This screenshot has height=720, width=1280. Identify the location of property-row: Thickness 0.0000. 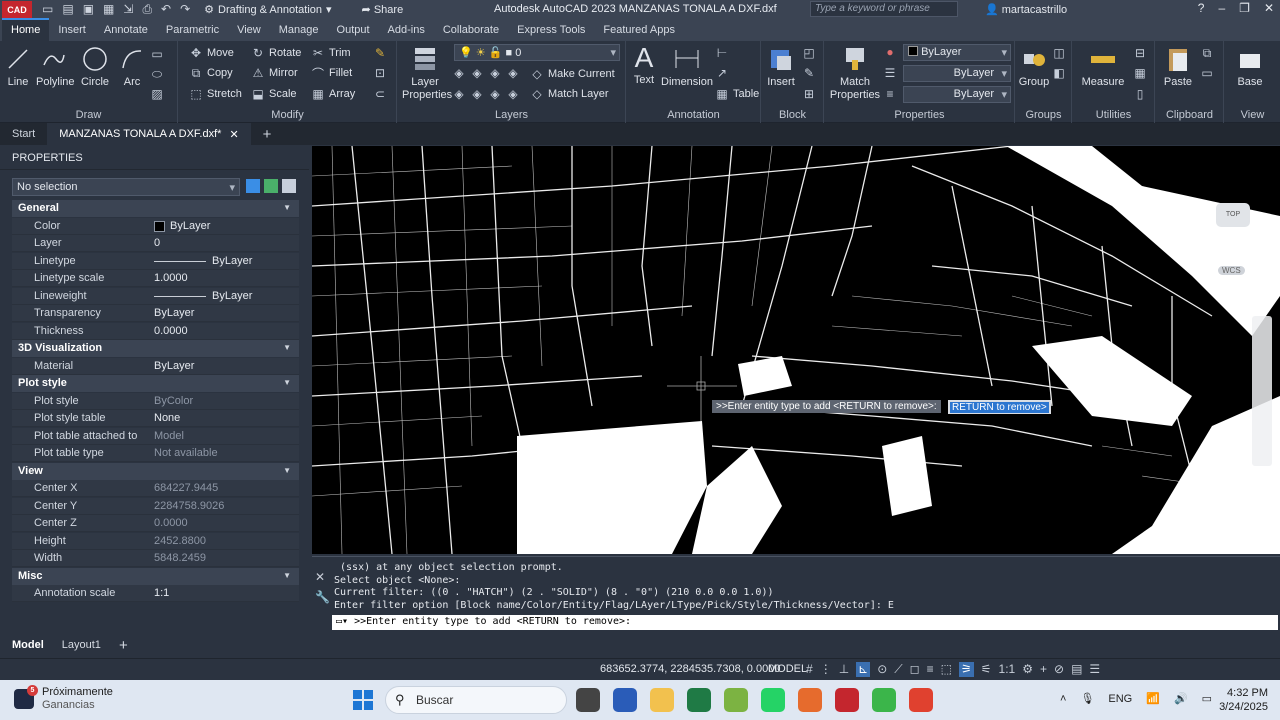
(155, 331).